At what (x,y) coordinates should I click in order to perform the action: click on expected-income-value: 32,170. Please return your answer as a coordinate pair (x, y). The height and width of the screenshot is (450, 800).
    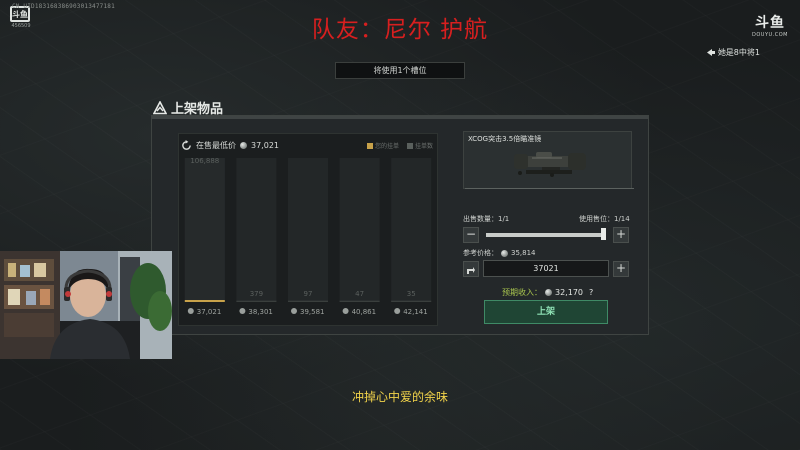
    Looking at the image, I should click on (569, 292).